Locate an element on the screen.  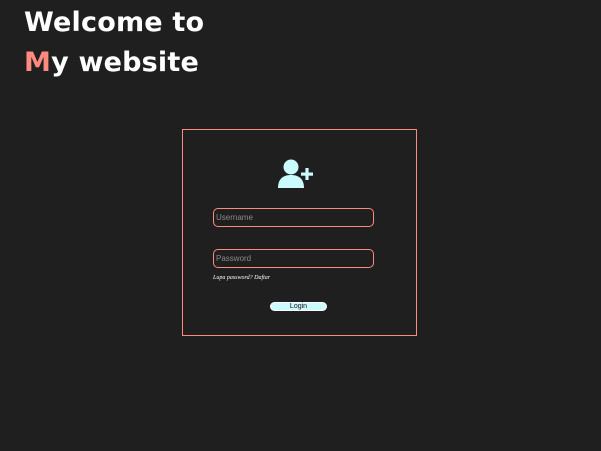
add-user-icon is located at coordinates (297, 175).